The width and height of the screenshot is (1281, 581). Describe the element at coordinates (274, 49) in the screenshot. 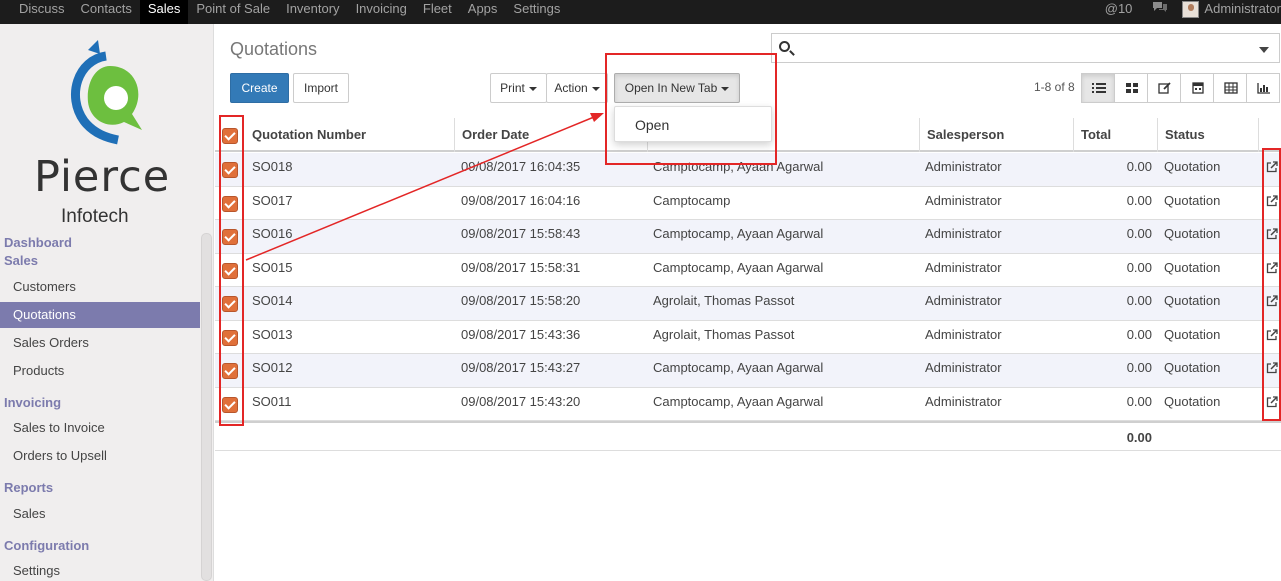

I see `page-title: Quotations` at that location.